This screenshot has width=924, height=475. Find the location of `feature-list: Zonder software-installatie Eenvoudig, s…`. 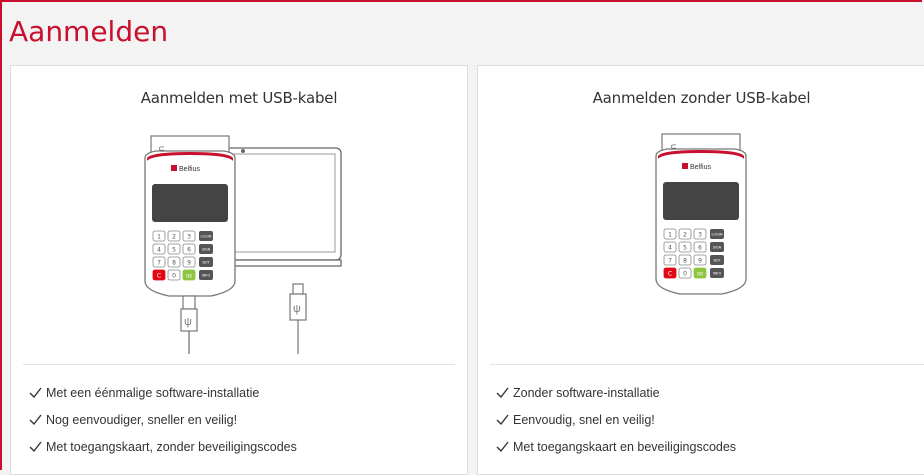

feature-list: Zonder software-installatie Eenvoudig, s… is located at coordinates (616, 419).